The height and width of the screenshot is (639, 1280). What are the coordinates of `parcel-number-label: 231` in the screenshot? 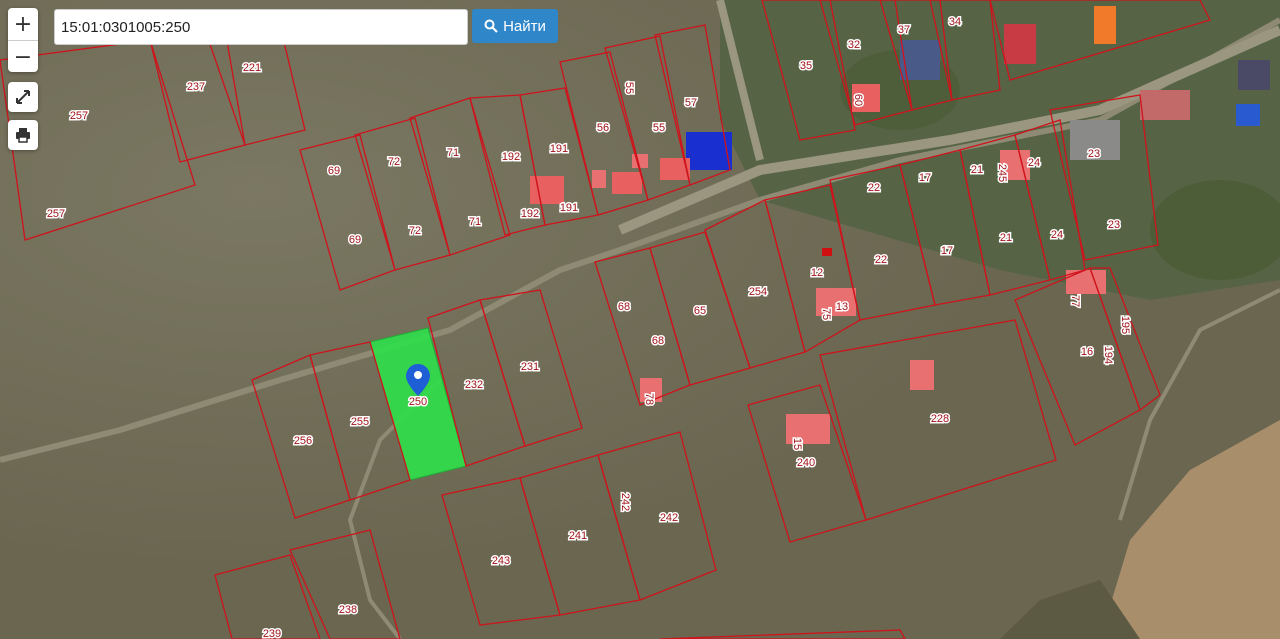 It's located at (530, 367).